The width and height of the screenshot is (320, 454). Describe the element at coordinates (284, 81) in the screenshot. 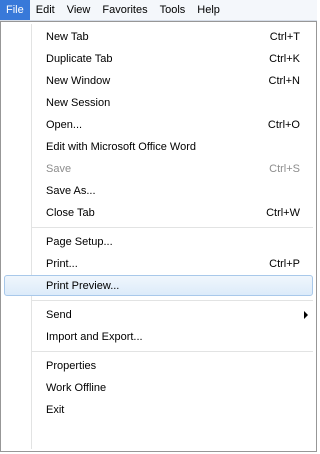

I see `menu-item-shortcut: Ctrl+N` at that location.